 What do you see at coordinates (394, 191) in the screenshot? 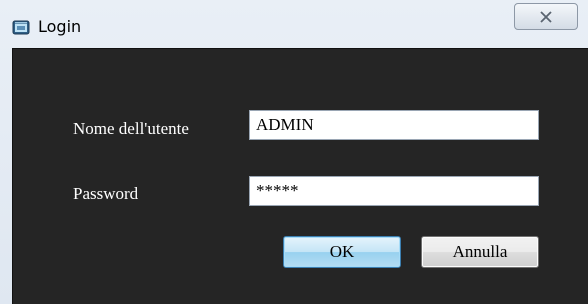
I see `password-field: *****` at bounding box center [394, 191].